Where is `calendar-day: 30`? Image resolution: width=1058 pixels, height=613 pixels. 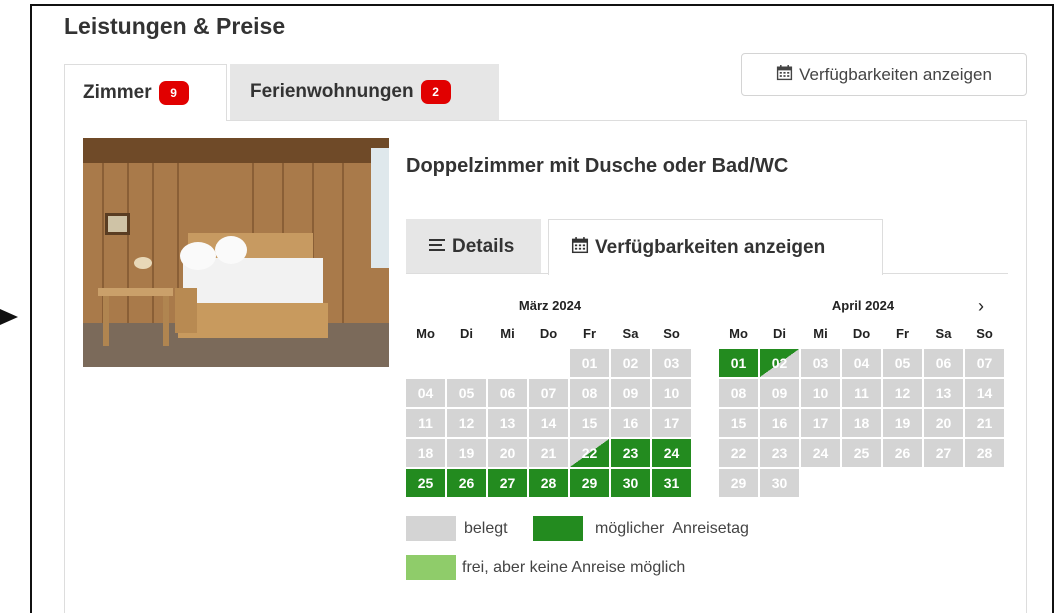
calendar-day: 30 is located at coordinates (630, 483).